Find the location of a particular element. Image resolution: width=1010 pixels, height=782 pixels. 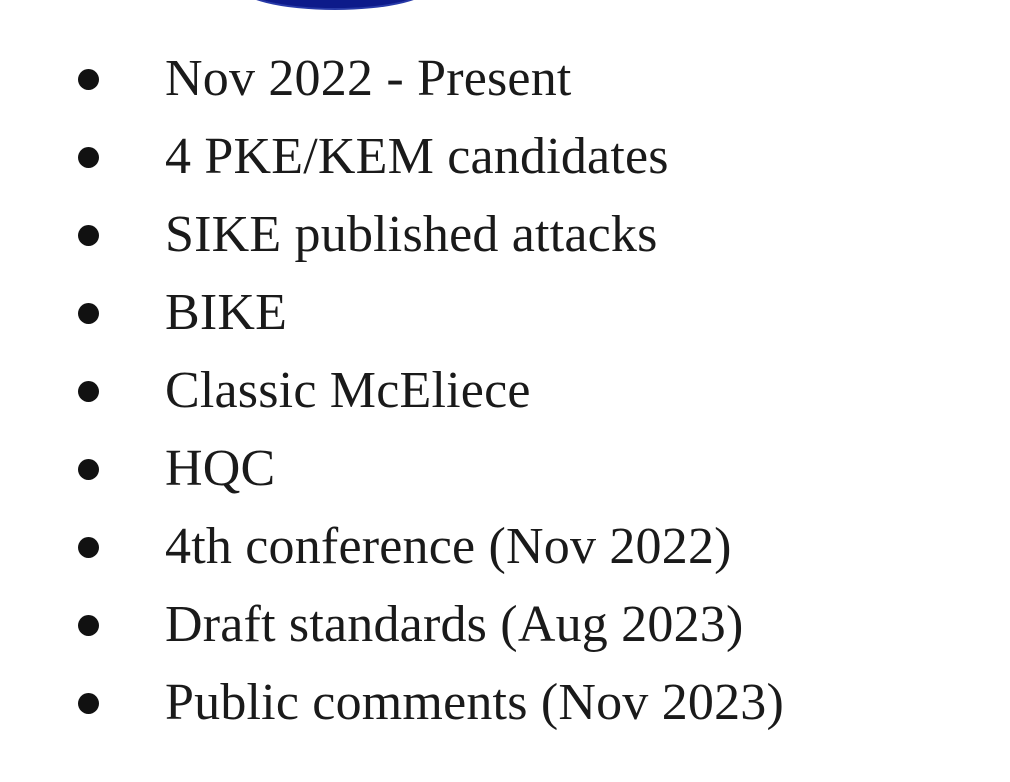

list-item-text: Classic McEliece is located at coordinates (348, 390).